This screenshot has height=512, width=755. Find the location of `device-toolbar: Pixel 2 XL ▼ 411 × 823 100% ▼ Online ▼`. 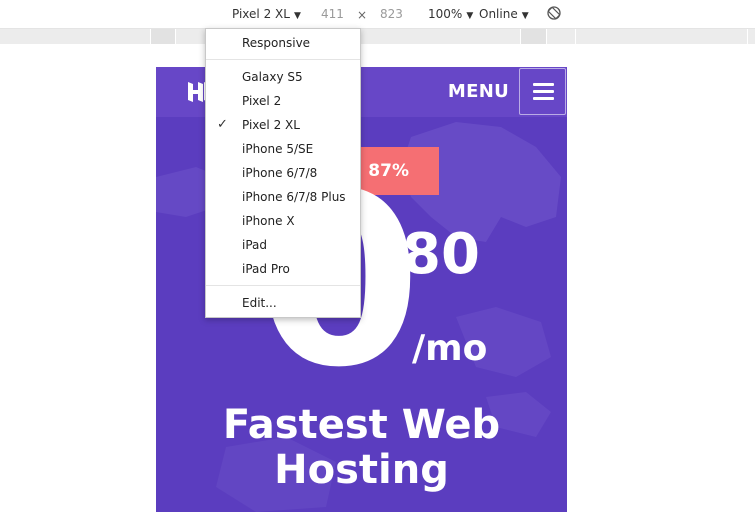

device-toolbar: Pixel 2 XL ▼ 411 × 823 100% ▼ Online ▼ is located at coordinates (377, 14).